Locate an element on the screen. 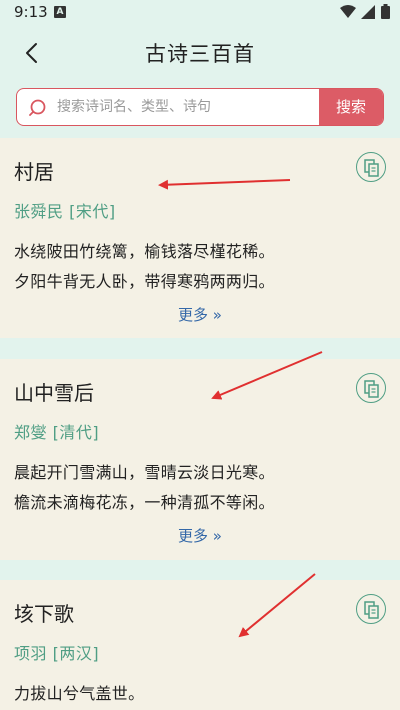  poem-line: 夕阳牛背无人卧，带得寒鸦两两归。 is located at coordinates (144, 281).